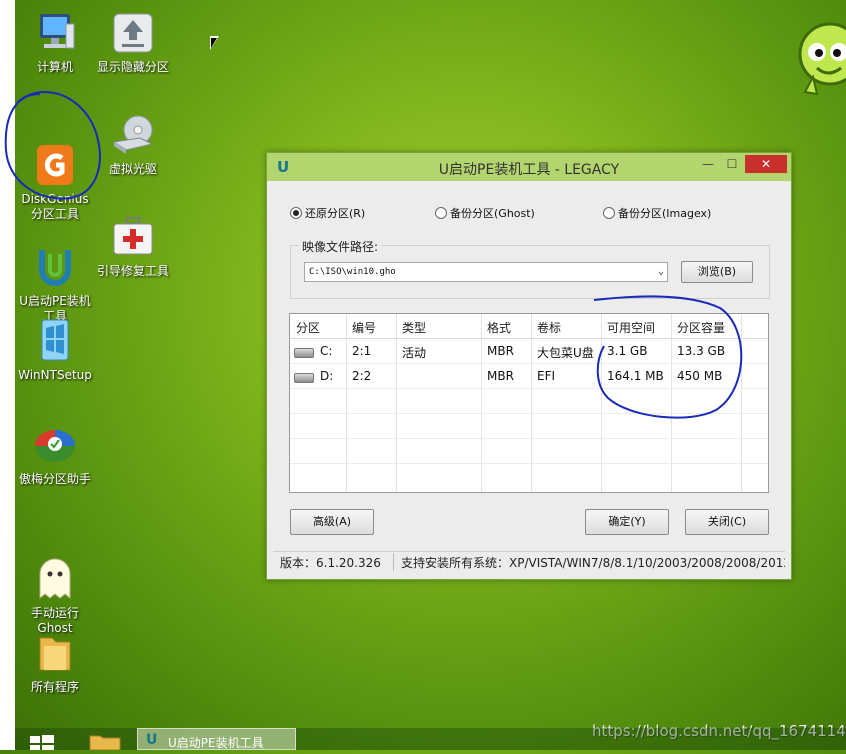 The height and width of the screenshot is (754, 846). What do you see at coordinates (393, 562) in the screenshot?
I see `status-separator` at bounding box center [393, 562].